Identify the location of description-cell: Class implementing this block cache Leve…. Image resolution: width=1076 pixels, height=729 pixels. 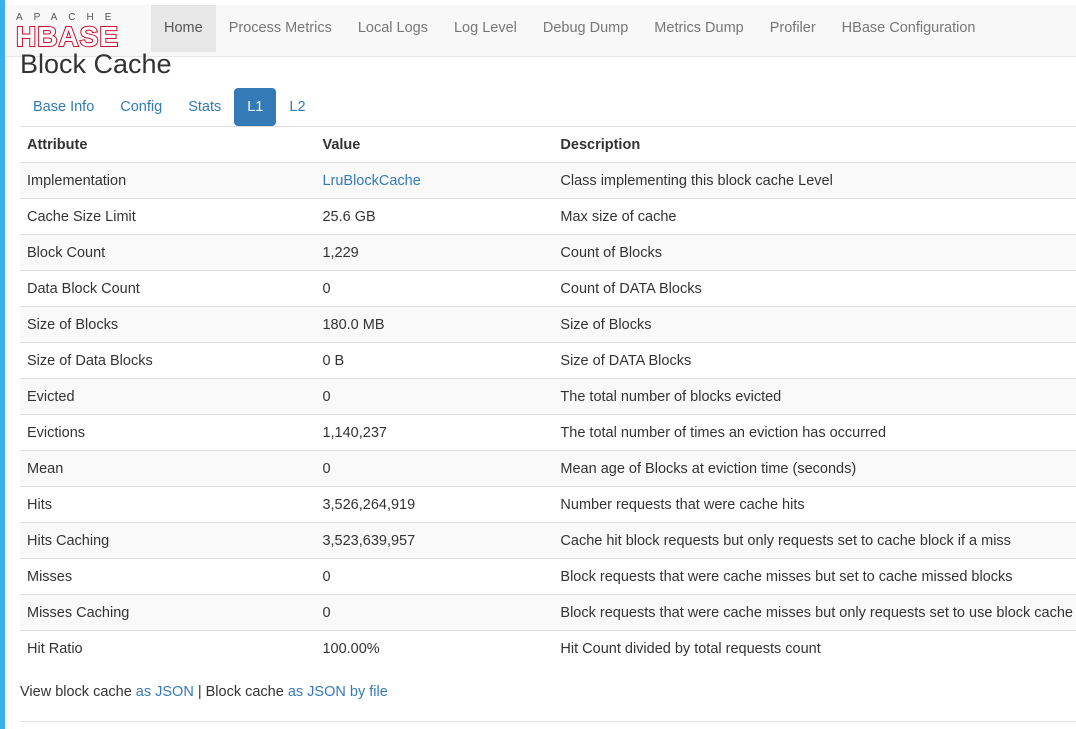
(814, 180).